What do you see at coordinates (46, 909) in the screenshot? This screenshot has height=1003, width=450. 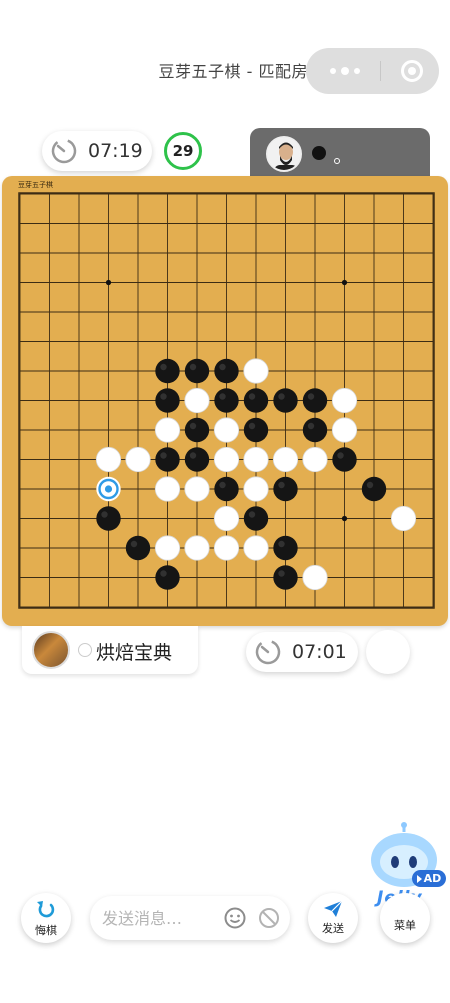 I see `undo-arrow-icon` at bounding box center [46, 909].